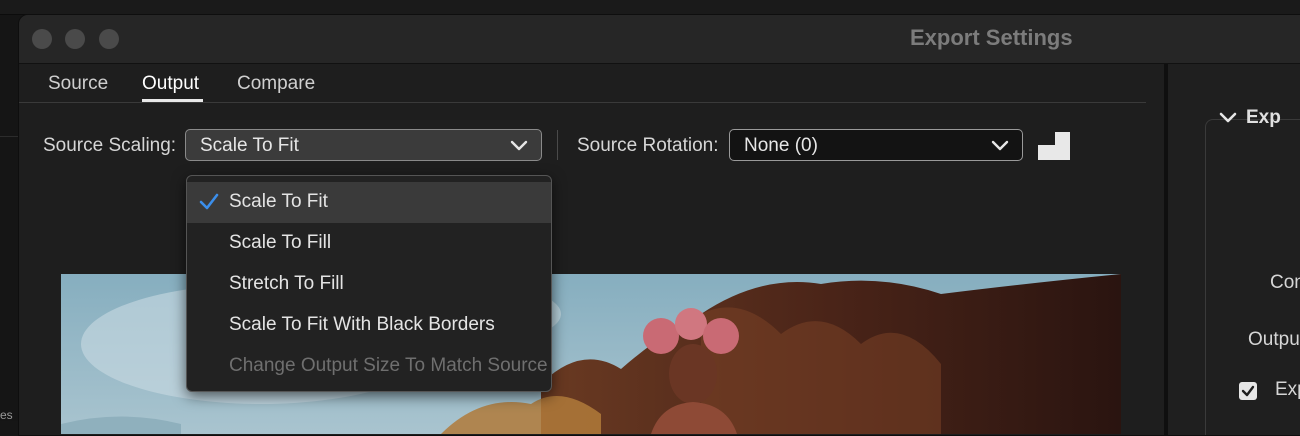 The height and width of the screenshot is (436, 1300). Describe the element at coordinates (1287, 389) in the screenshot. I see `checkbox-label: Exp` at that location.